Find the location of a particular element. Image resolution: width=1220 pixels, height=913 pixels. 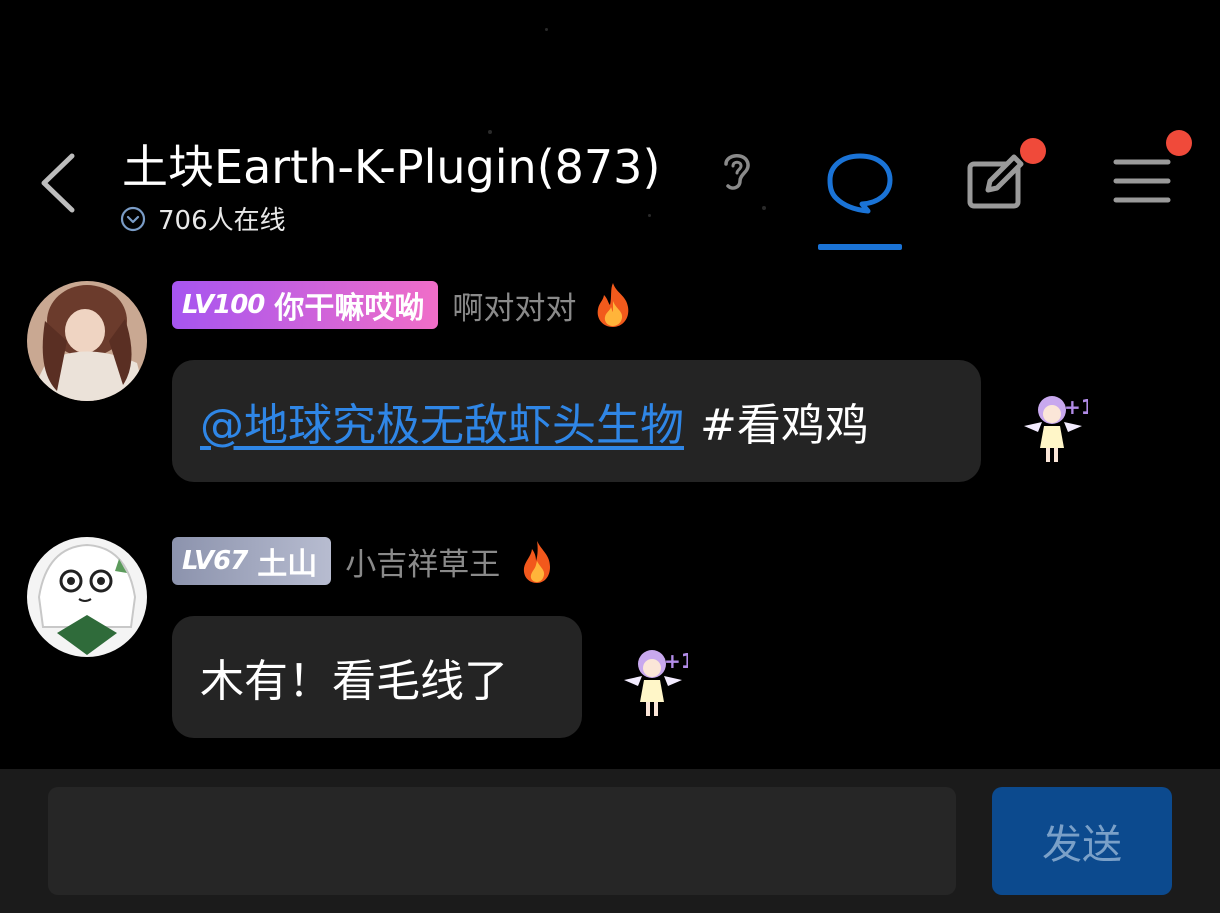

back-button is located at coordinates (60, 183).